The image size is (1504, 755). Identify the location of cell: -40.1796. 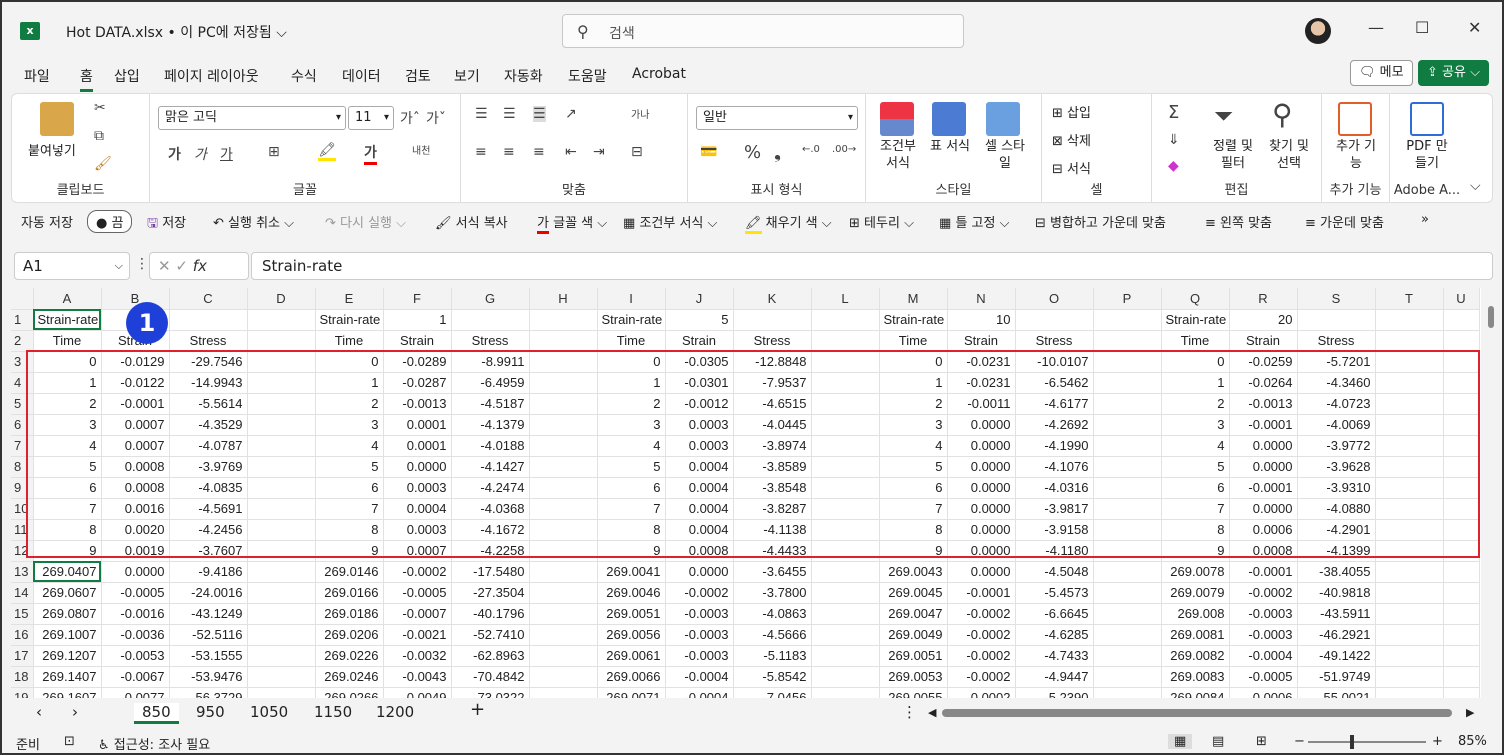
(490, 614).